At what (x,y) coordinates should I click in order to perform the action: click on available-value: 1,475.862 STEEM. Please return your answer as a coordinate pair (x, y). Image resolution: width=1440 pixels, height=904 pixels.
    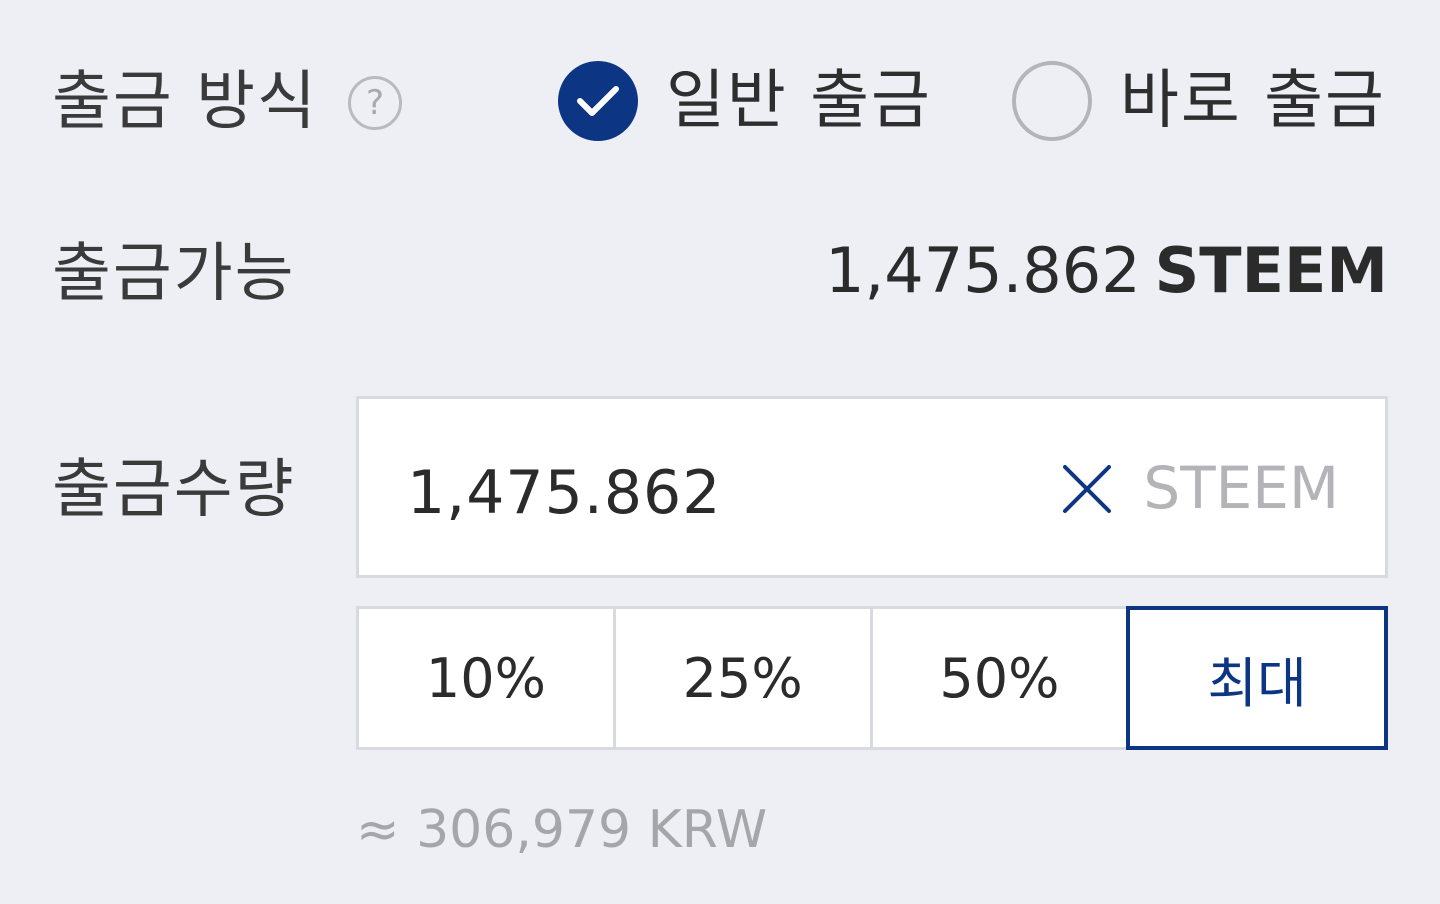
    Looking at the image, I should click on (1106, 271).